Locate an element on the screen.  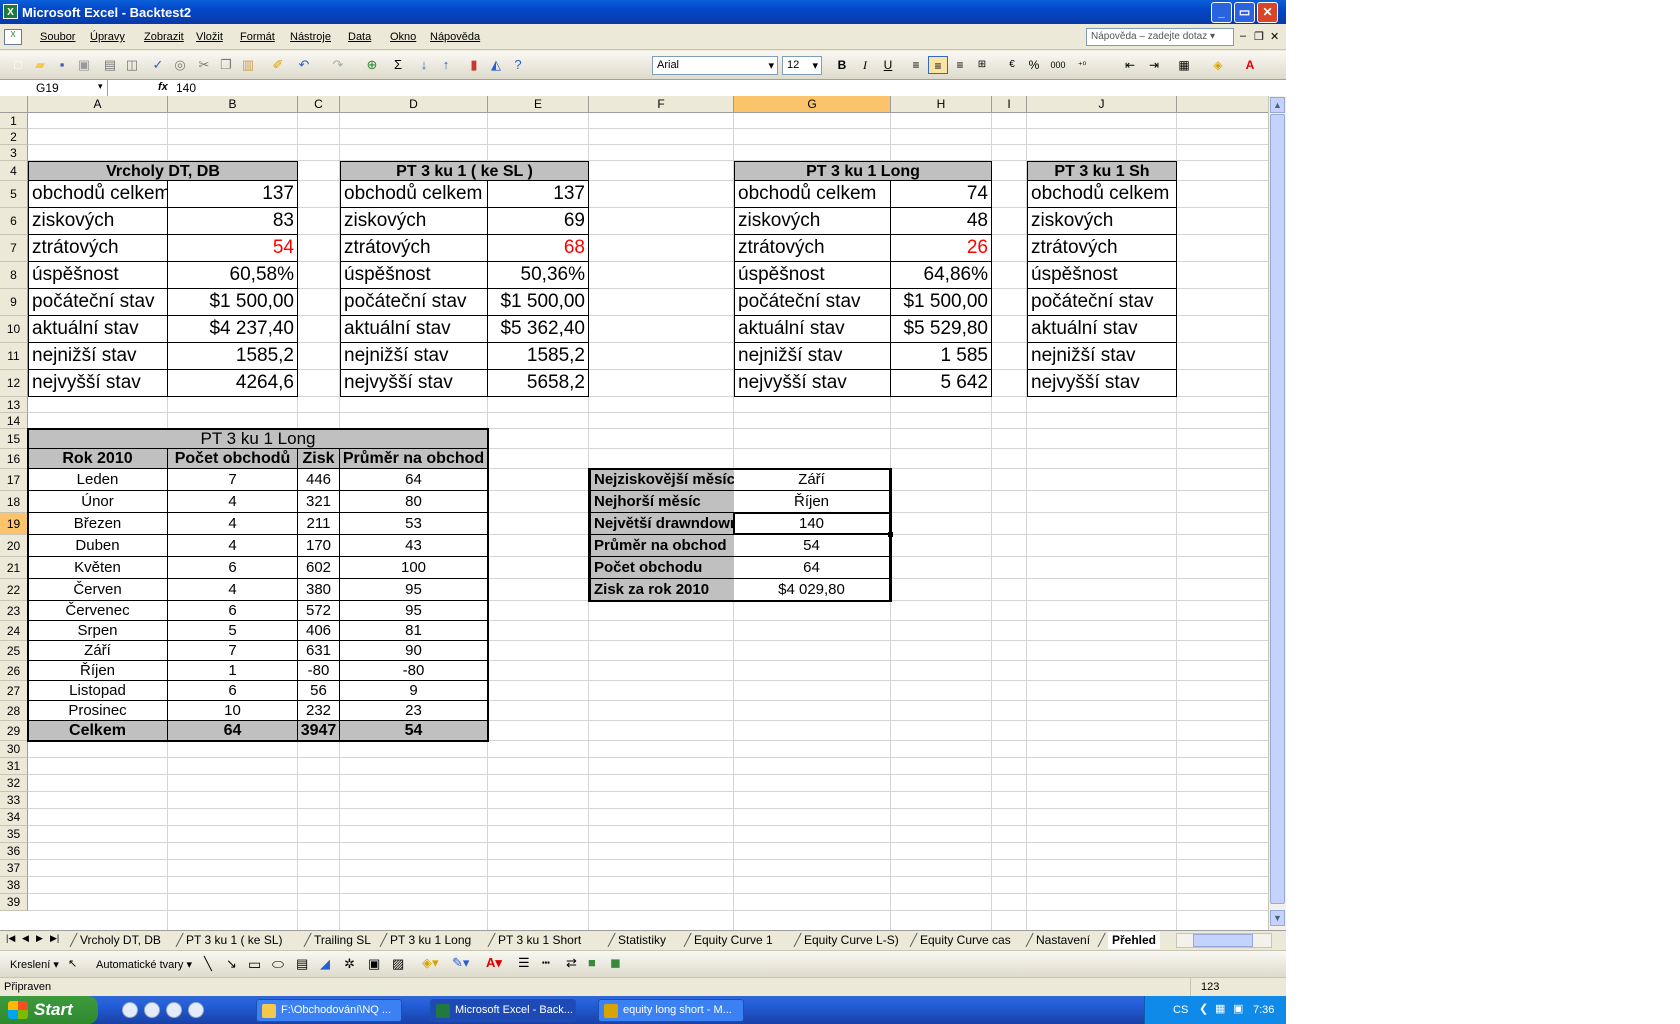
chart-icon: ▮ is located at coordinates (474, 65).